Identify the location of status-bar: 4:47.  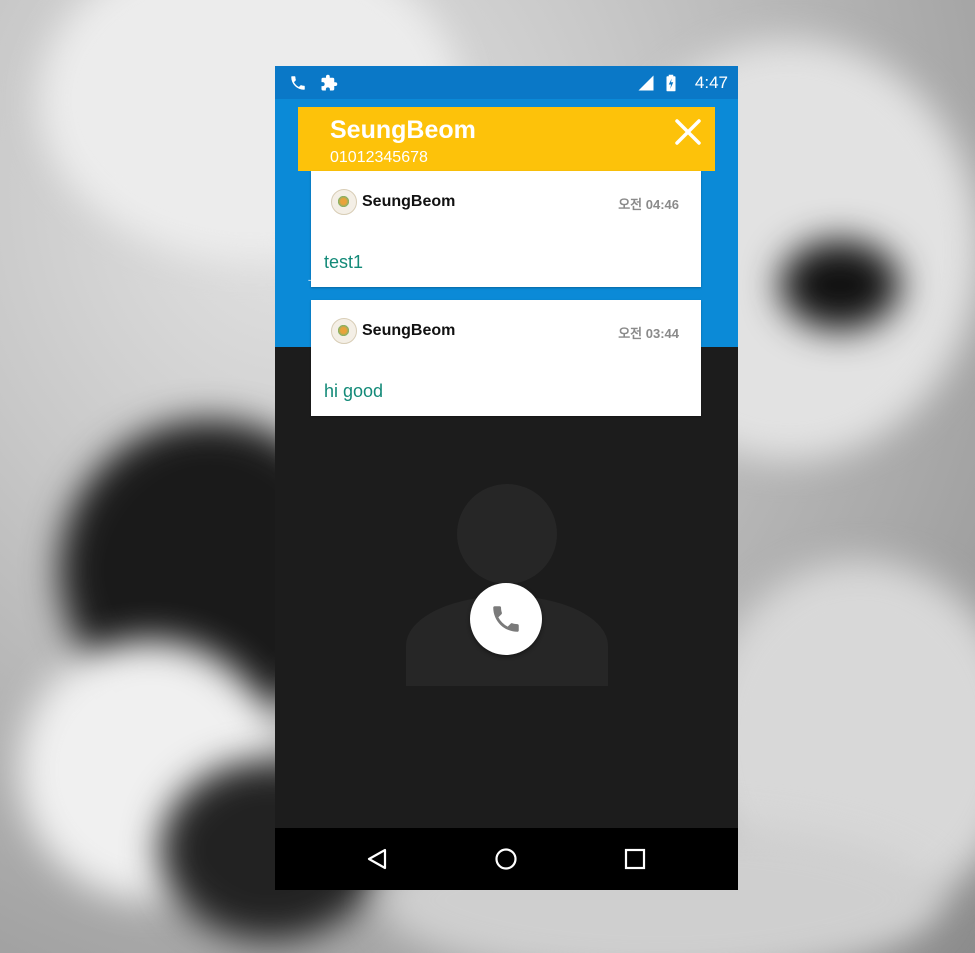
(506, 82).